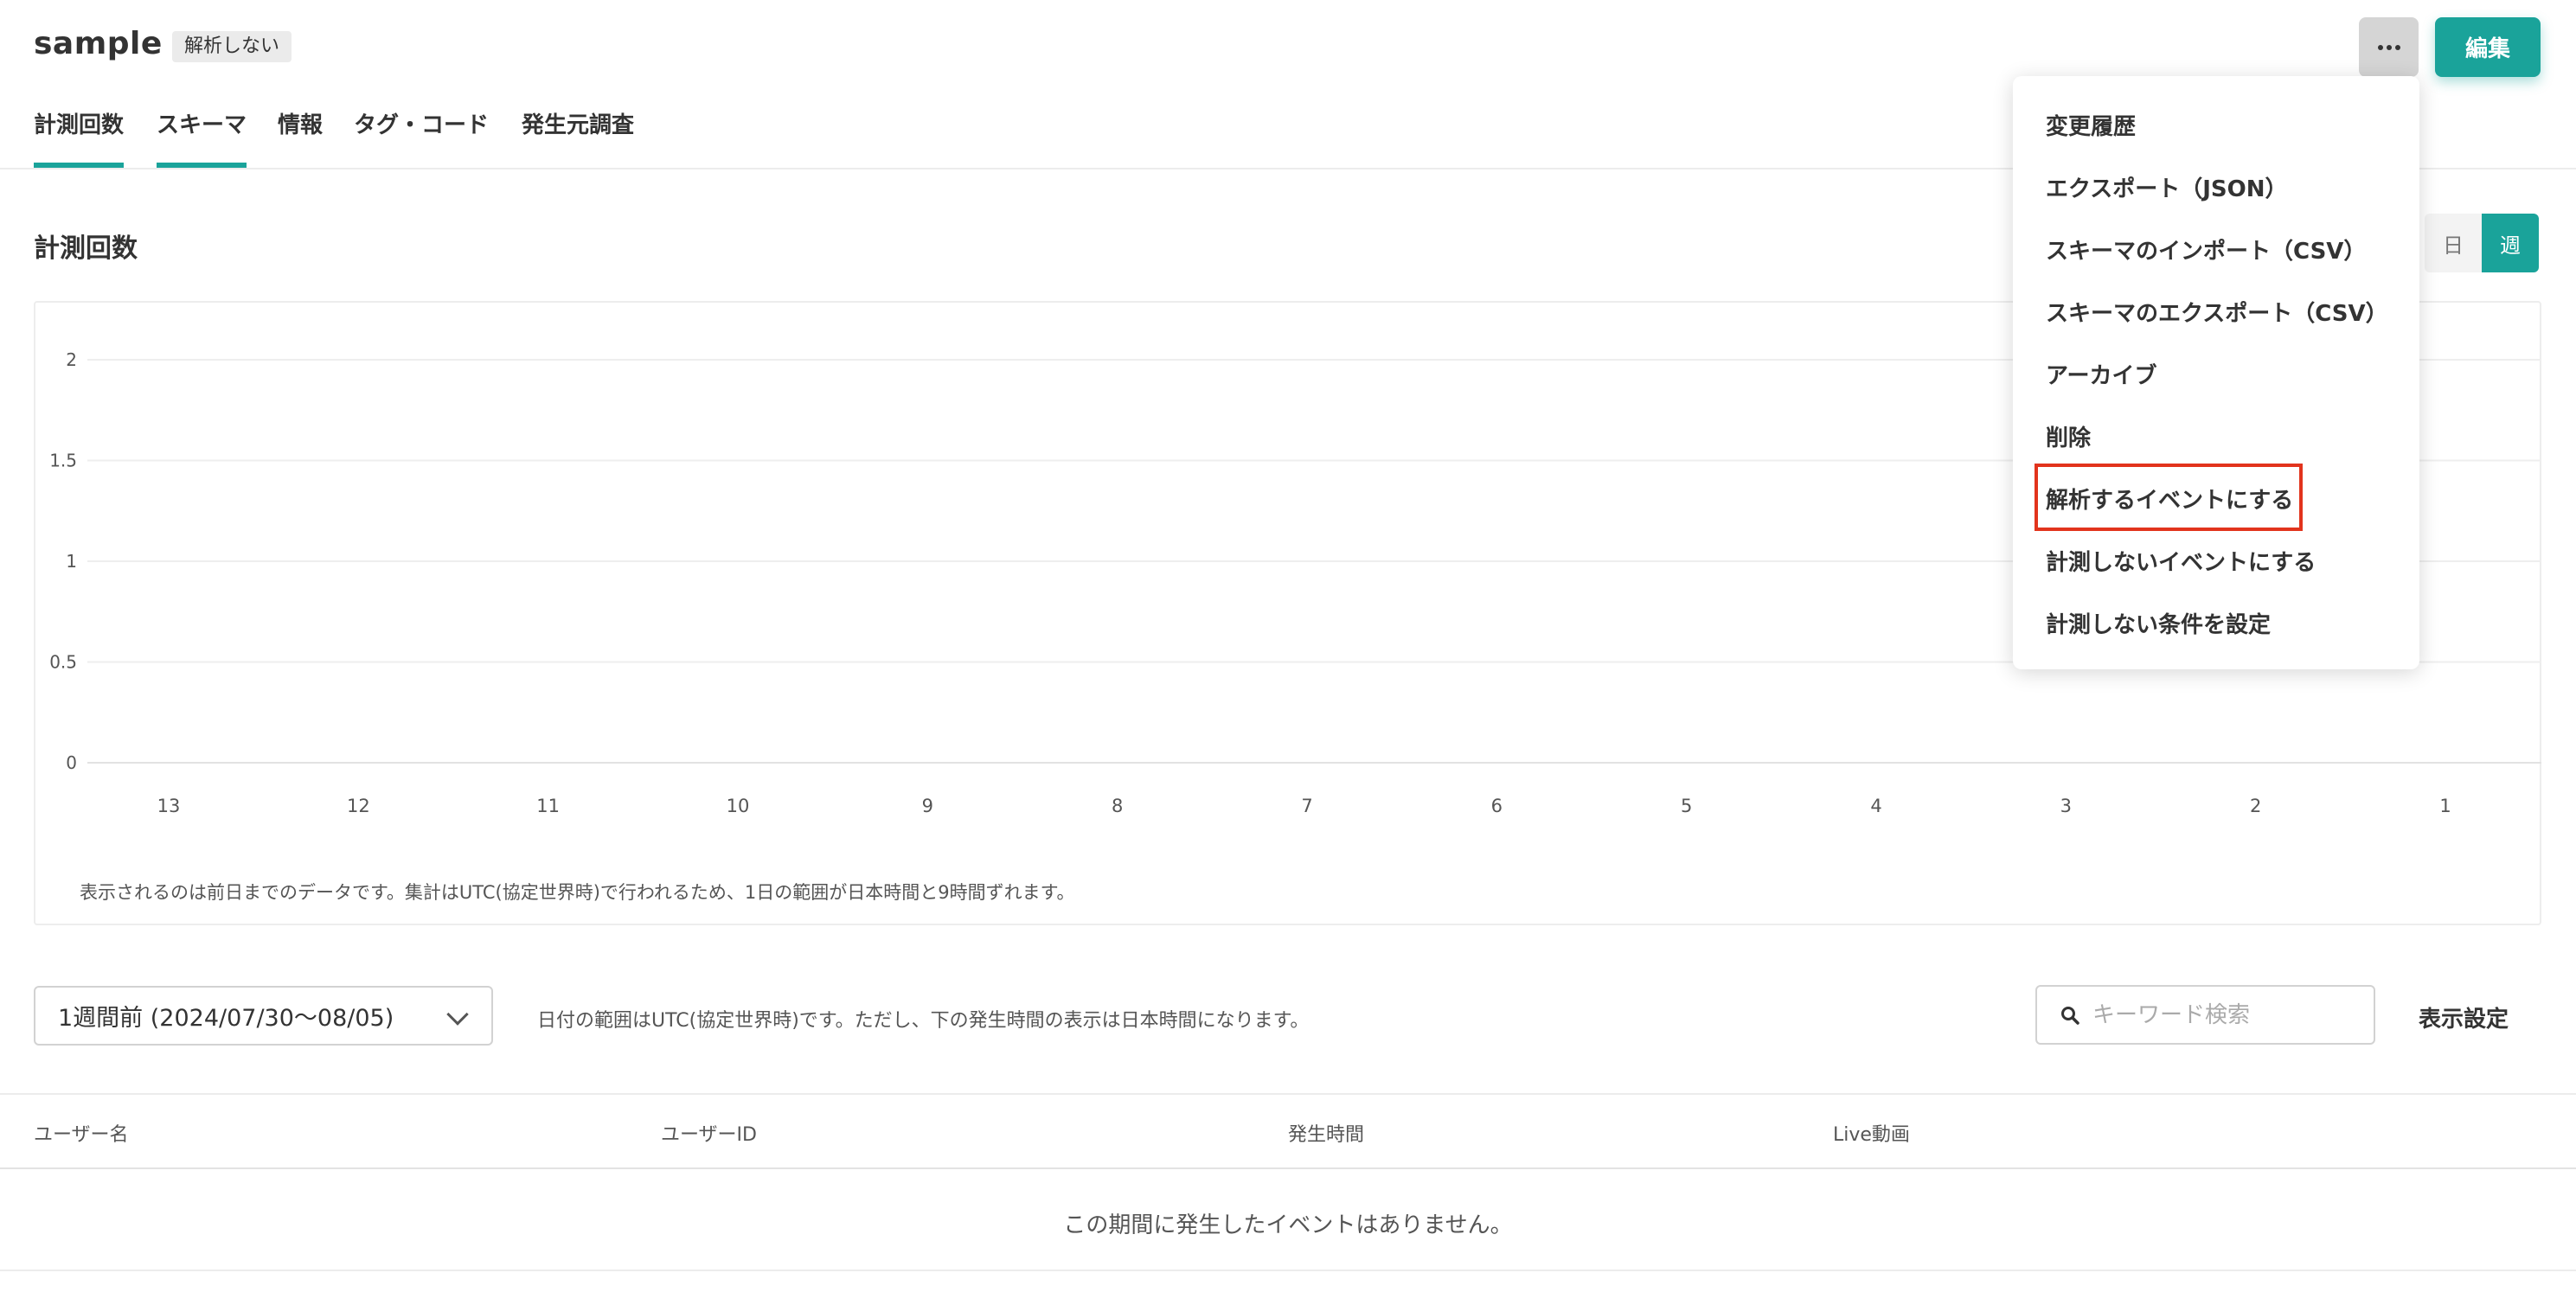  I want to click on x-tick-label: 6, so click(1497, 806).